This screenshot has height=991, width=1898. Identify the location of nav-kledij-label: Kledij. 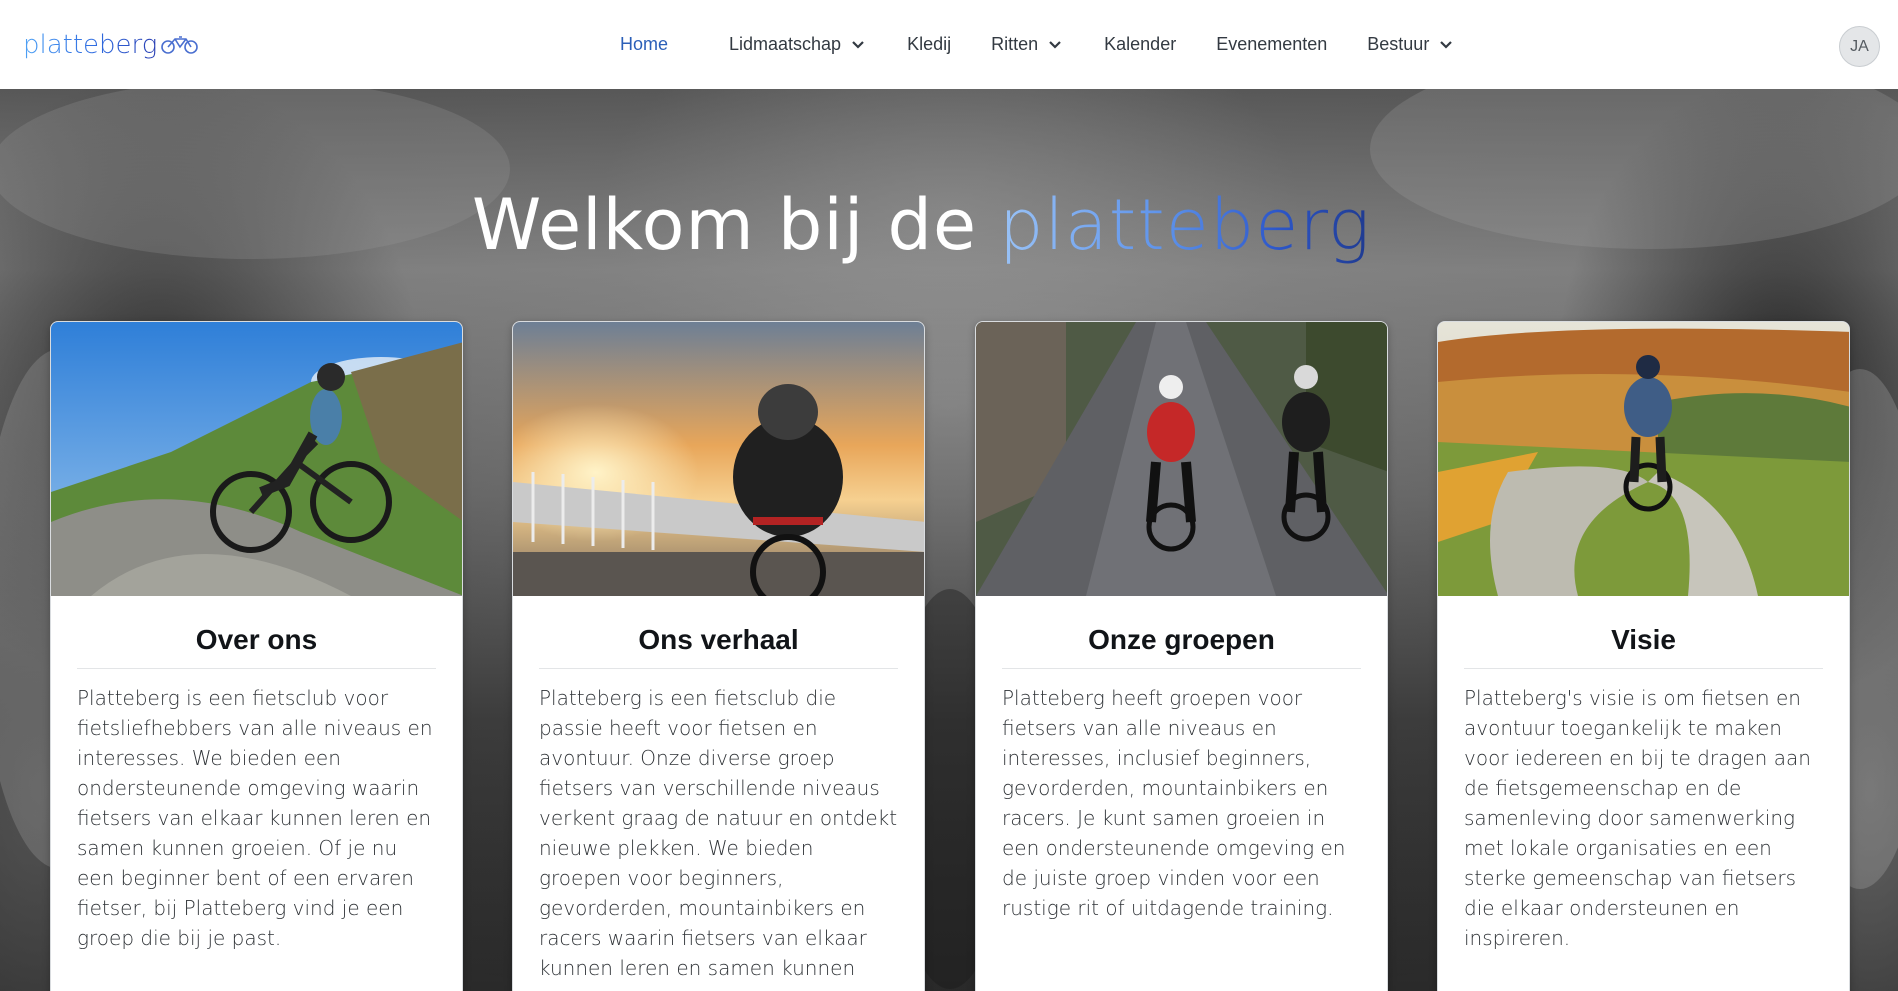
(929, 44).